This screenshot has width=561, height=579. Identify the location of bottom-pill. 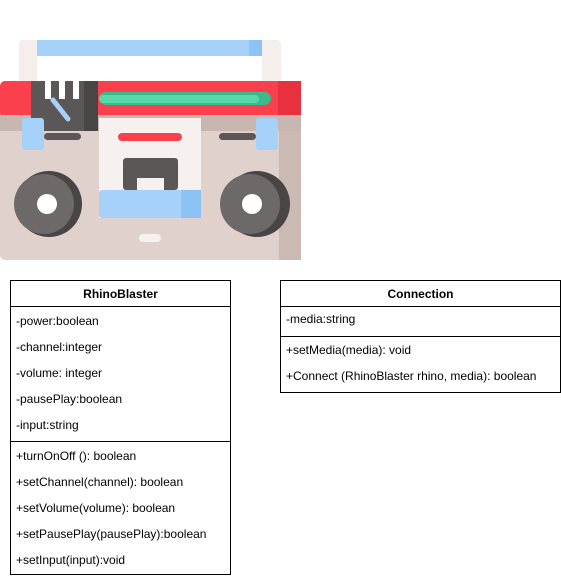
(150, 238).